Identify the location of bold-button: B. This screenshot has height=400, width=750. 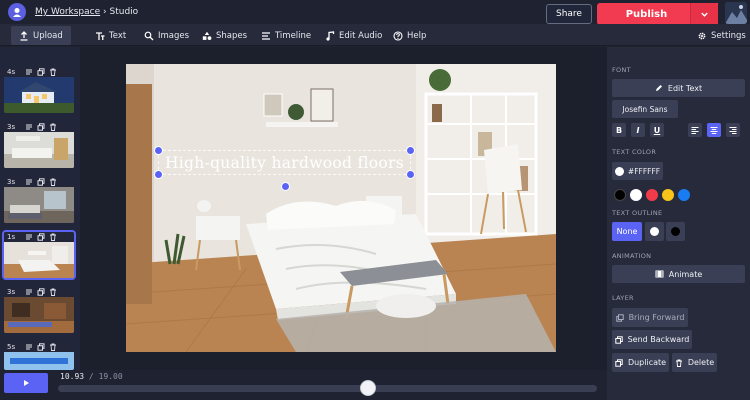
(619, 130).